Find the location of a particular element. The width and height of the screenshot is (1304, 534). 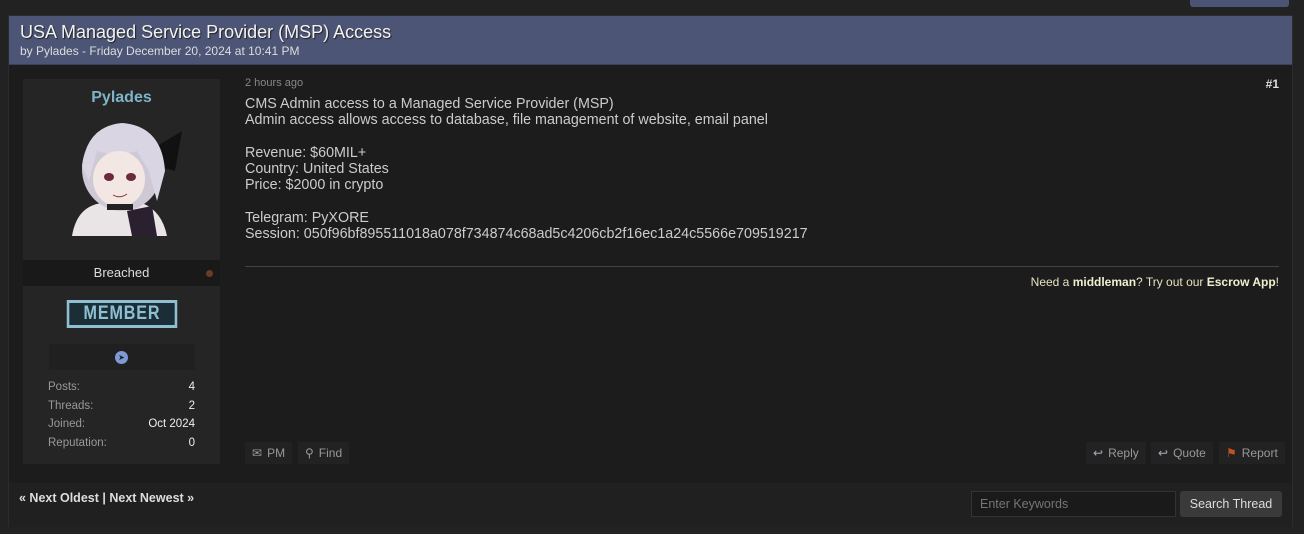

stat-row: Threads: 2 is located at coordinates (121, 406).